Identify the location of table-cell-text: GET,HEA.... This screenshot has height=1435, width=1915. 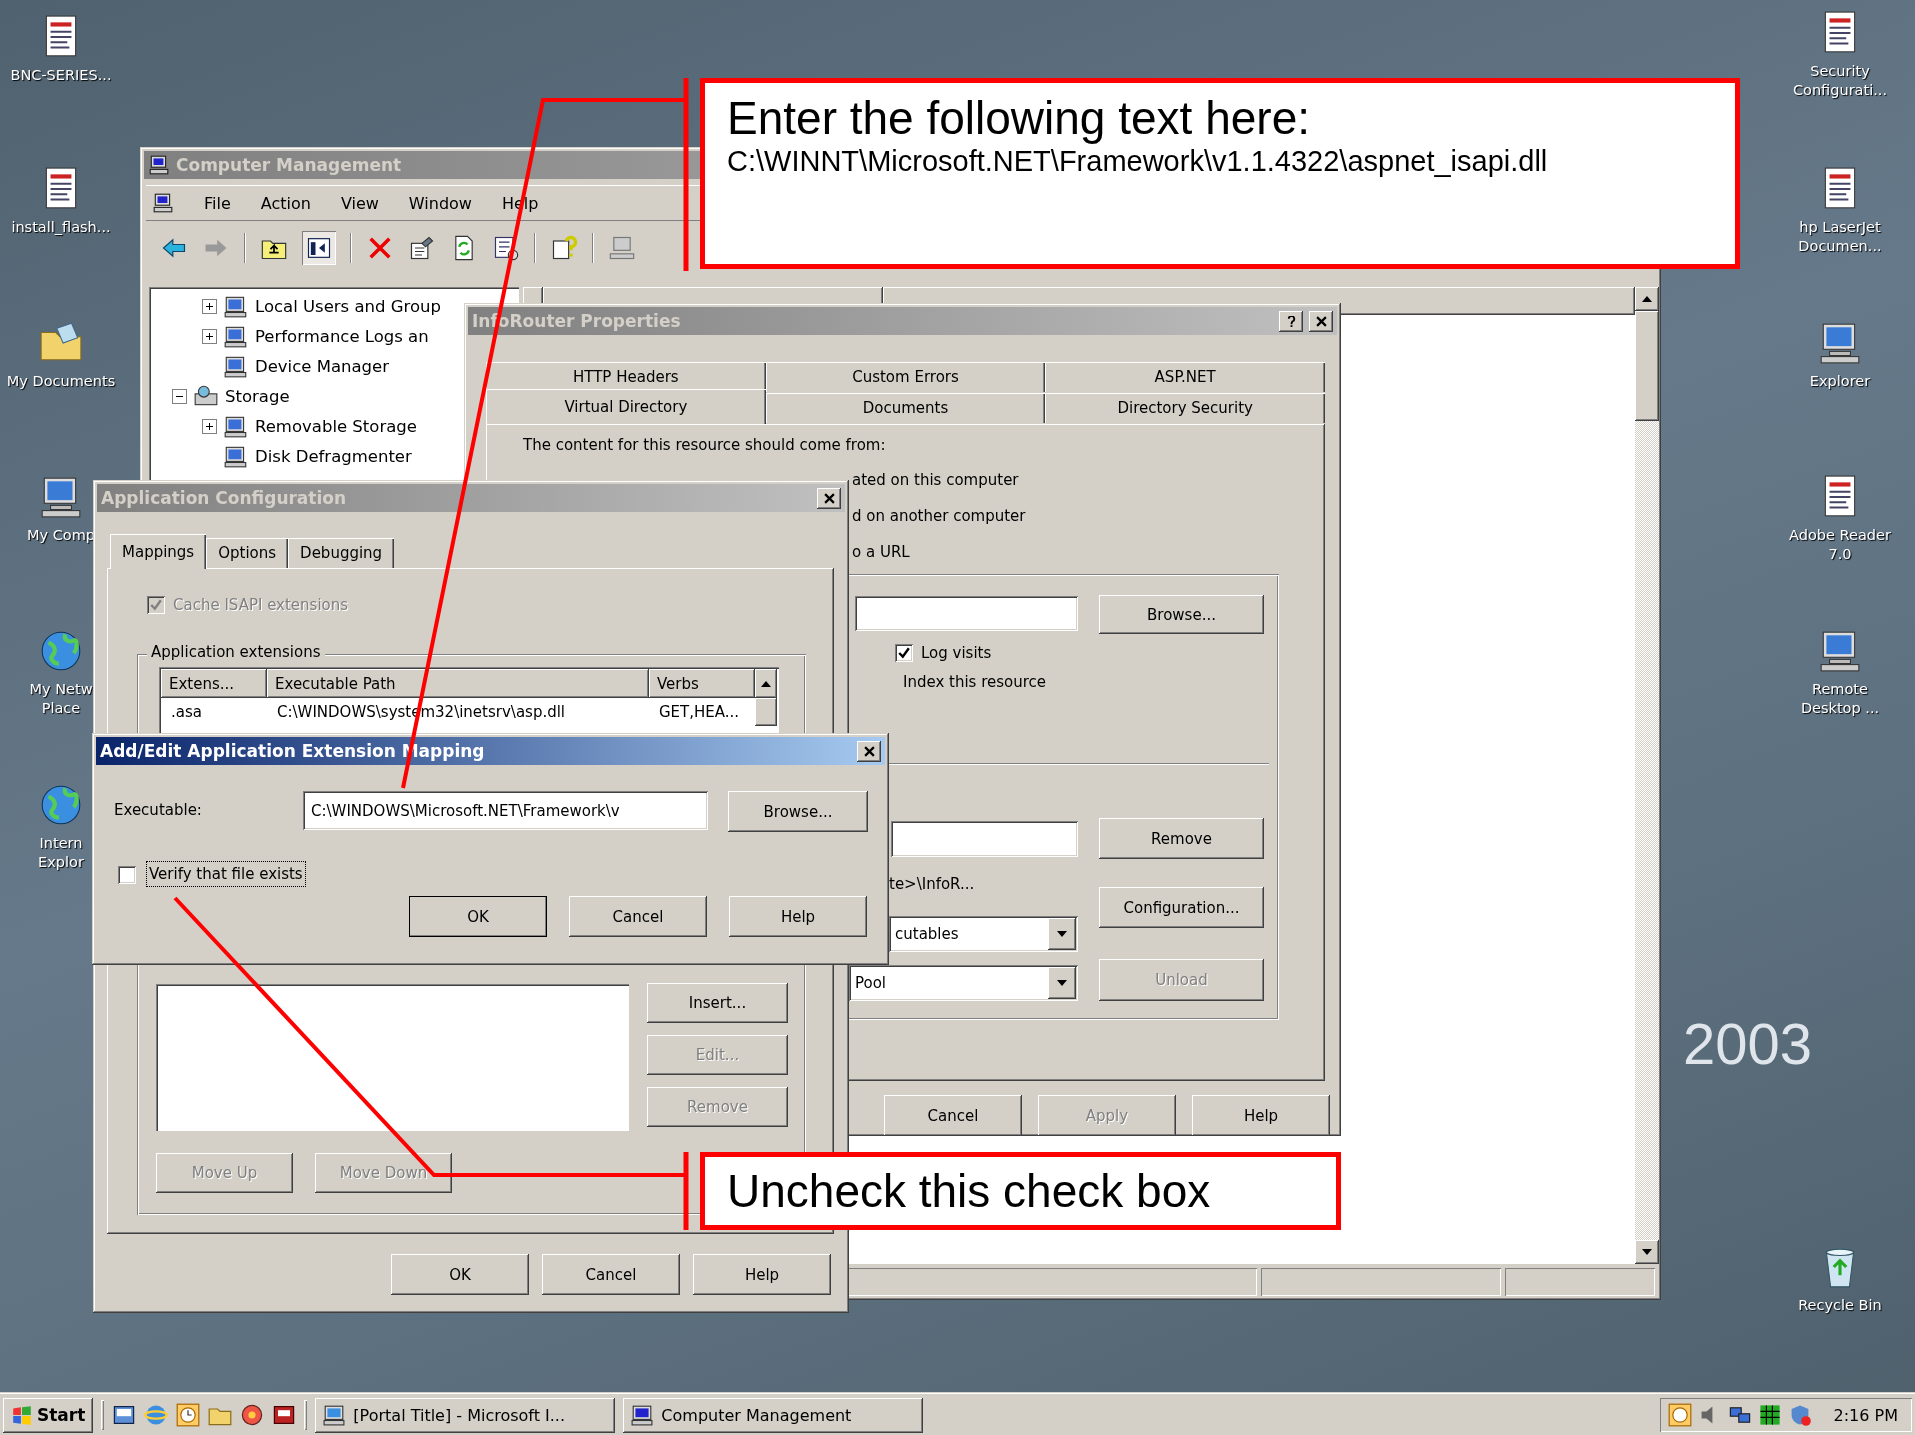
(699, 712).